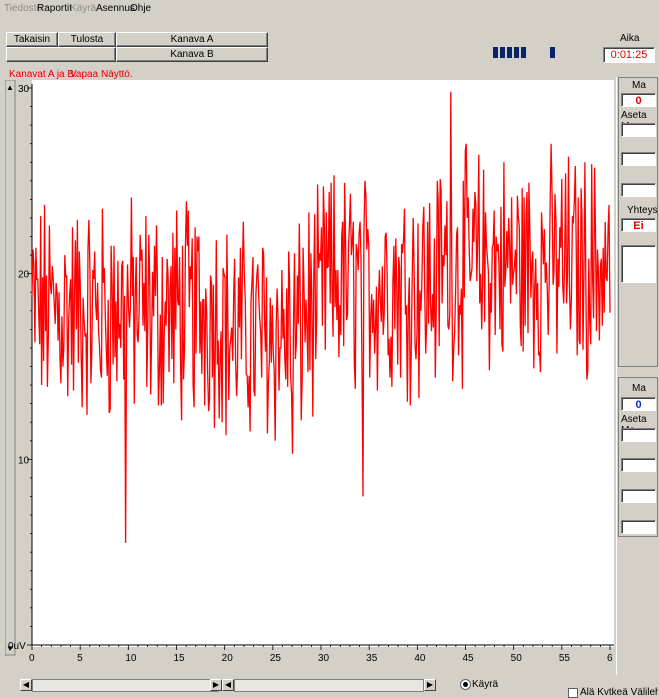 This screenshot has width=659, height=698. Describe the element at coordinates (17, 646) in the screenshot. I see `y-tick-label: 0uV` at that location.